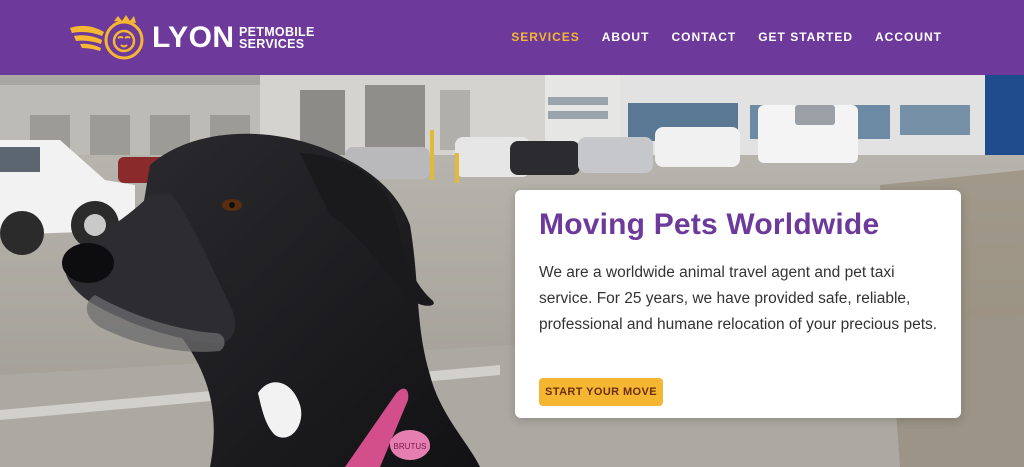 The height and width of the screenshot is (467, 1024). I want to click on brand-subtitle-line-2: SERVICES, so click(272, 44).